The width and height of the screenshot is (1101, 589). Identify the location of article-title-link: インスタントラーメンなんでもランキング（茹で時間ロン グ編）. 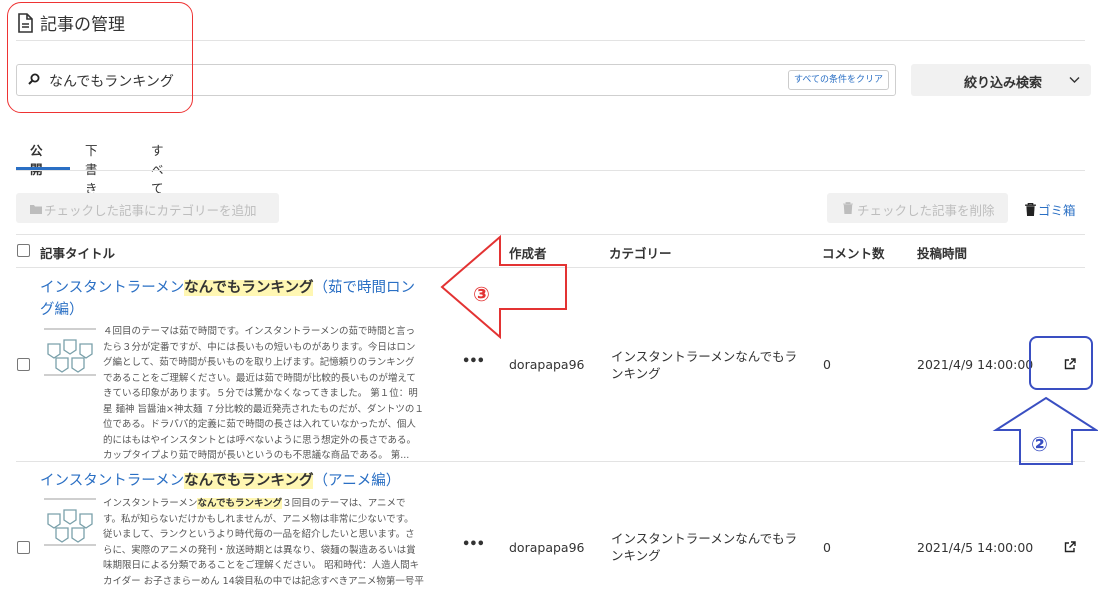
(240, 299).